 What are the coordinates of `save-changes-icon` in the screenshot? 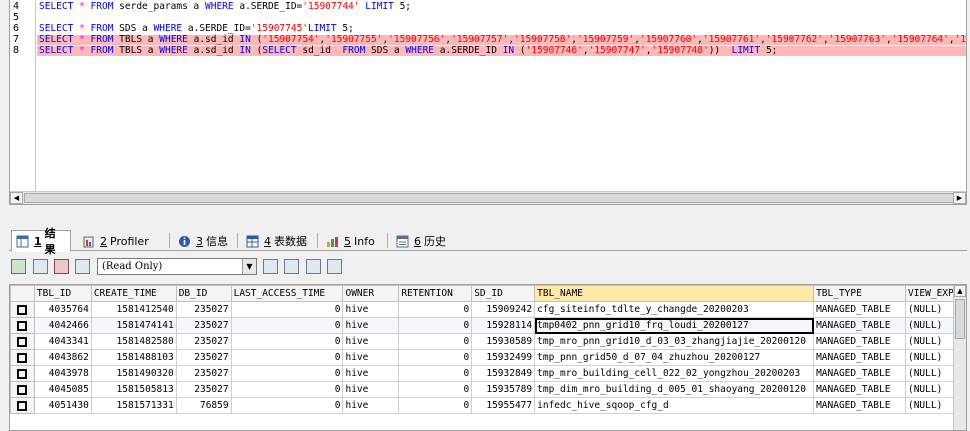 It's located at (291, 266).